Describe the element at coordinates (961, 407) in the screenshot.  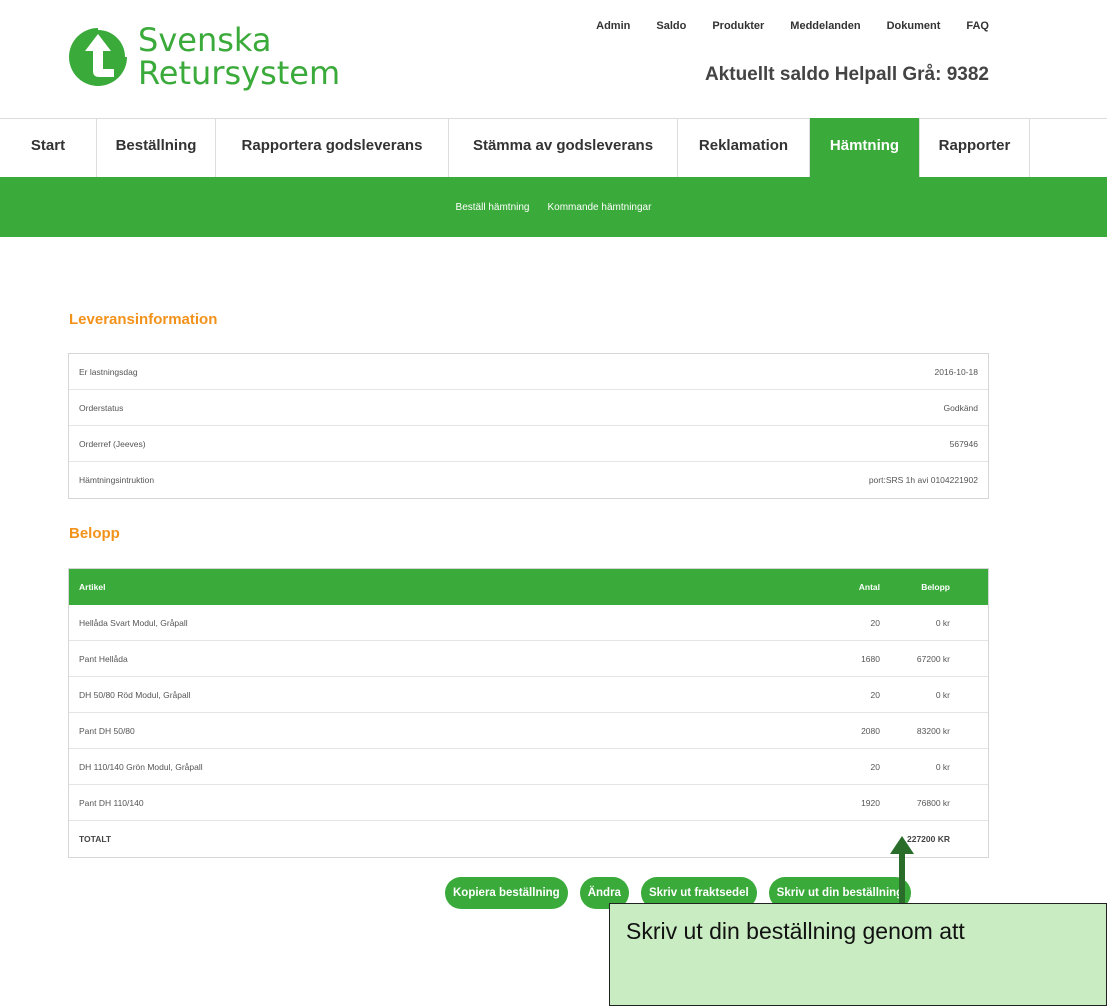
I see `info-value: Godkänd` at that location.